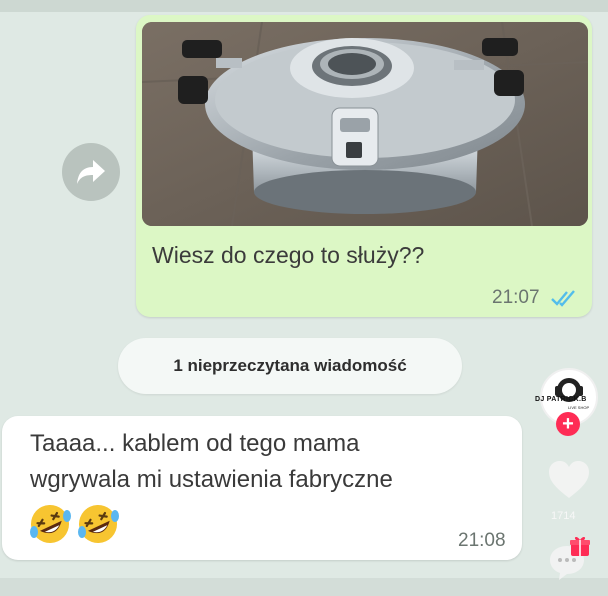 This screenshot has height=596, width=608. Describe the element at coordinates (290, 366) in the screenshot. I see `unread-messages-banner: 1 nieprzeczytana wiadomość` at that location.